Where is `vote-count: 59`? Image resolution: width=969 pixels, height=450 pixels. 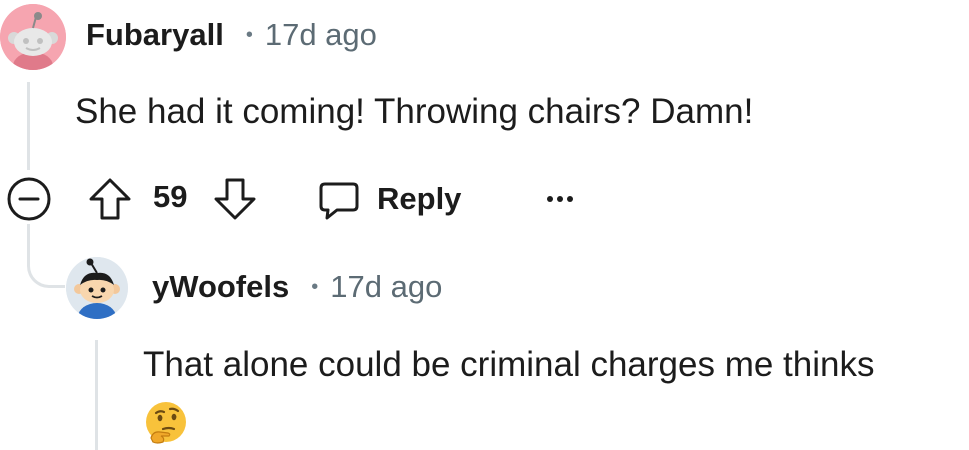 vote-count: 59 is located at coordinates (170, 196).